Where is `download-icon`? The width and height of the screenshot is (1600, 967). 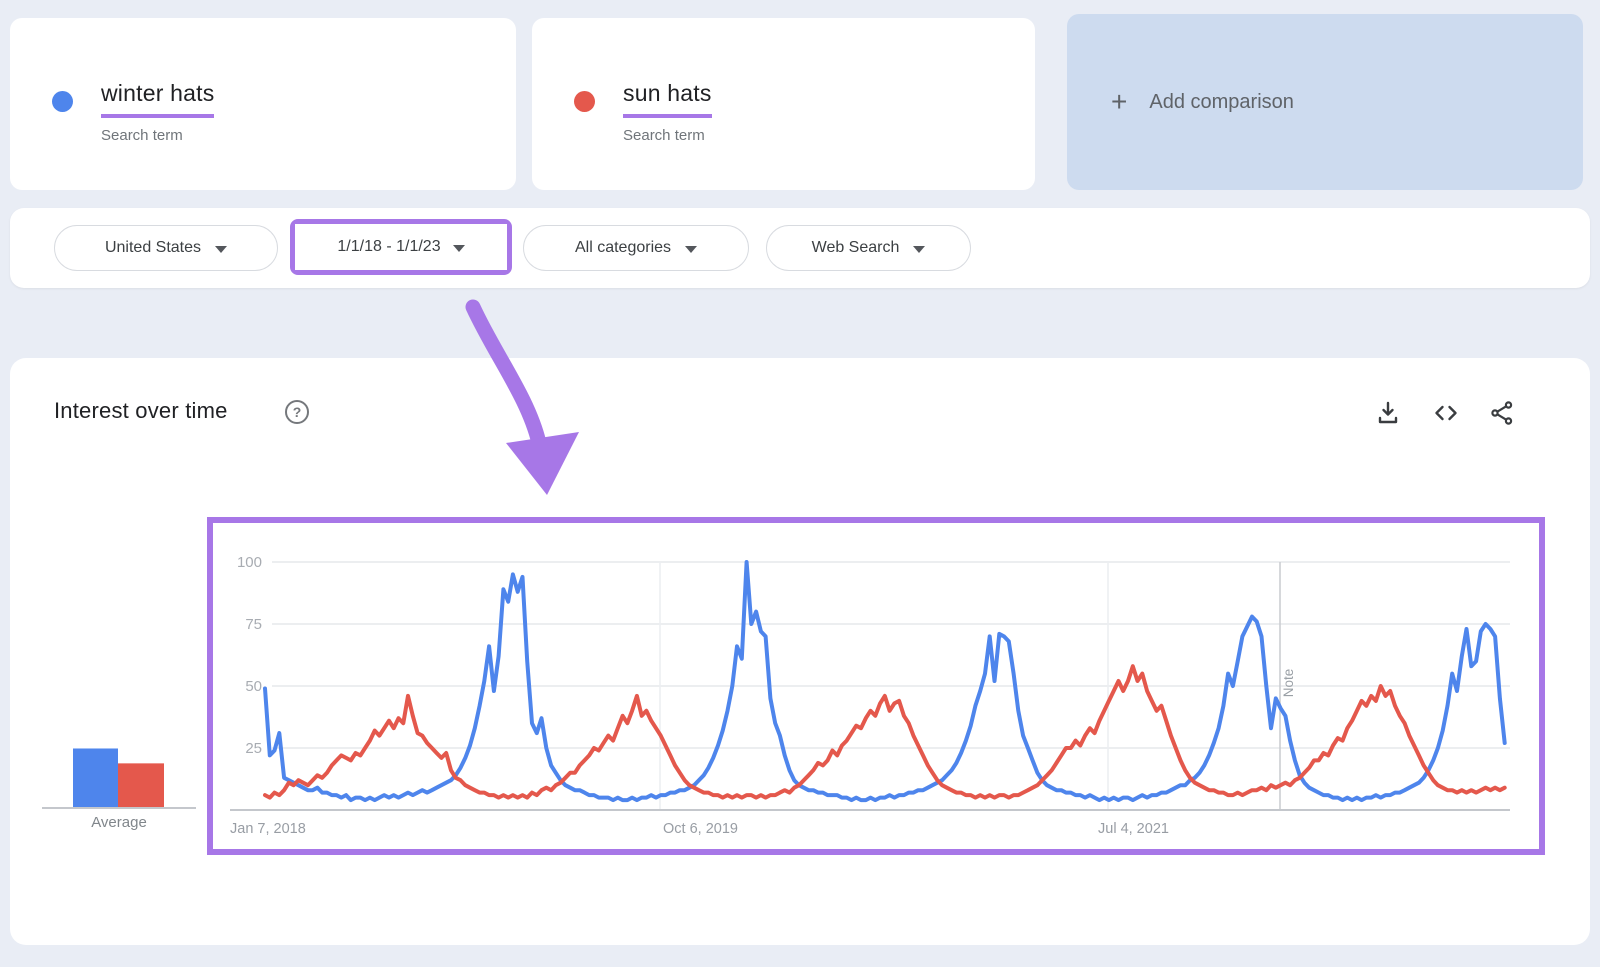 download-icon is located at coordinates (1388, 413).